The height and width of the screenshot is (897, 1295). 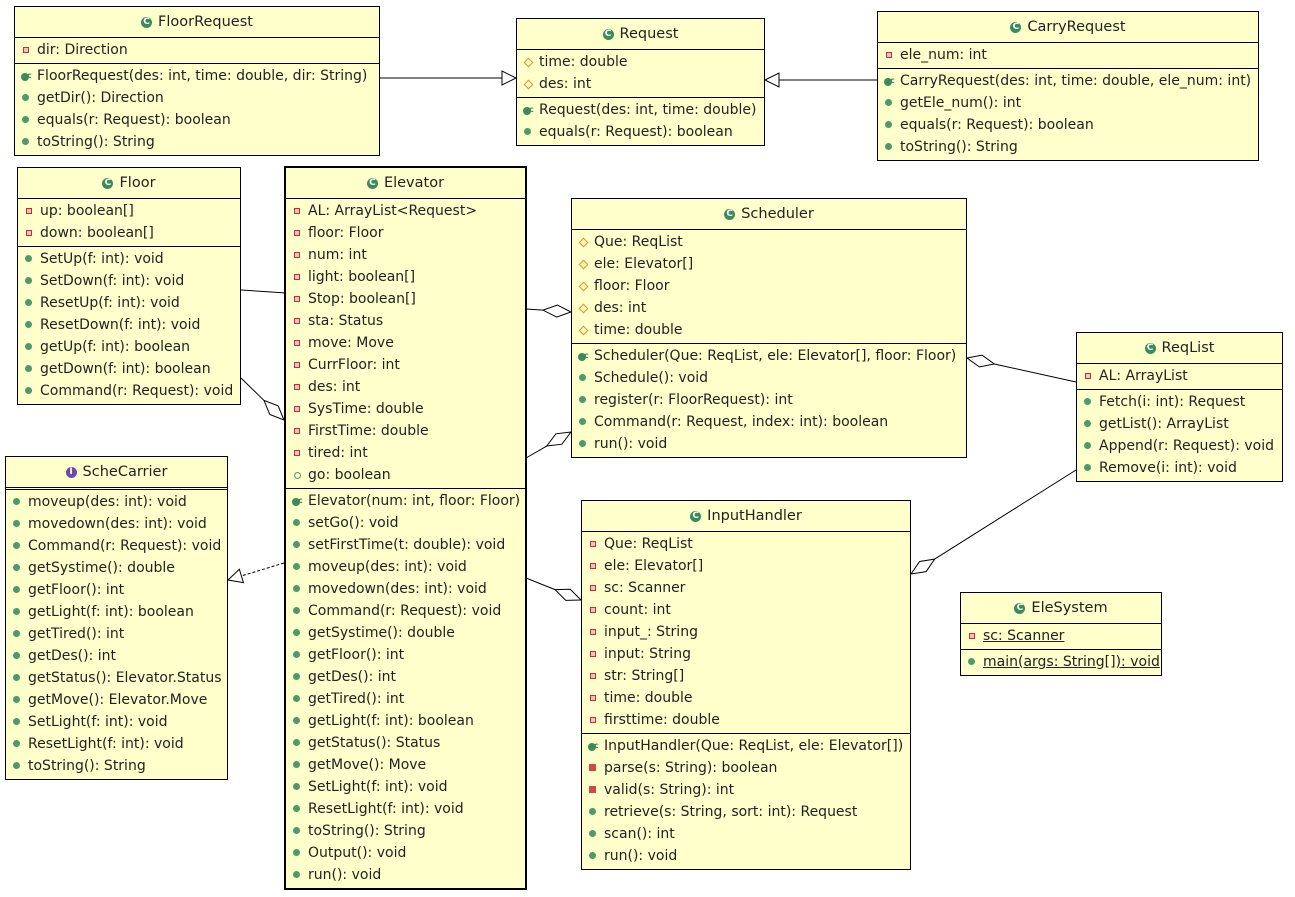 I want to click on method-row: getMove(): Move, so click(x=405, y=765).